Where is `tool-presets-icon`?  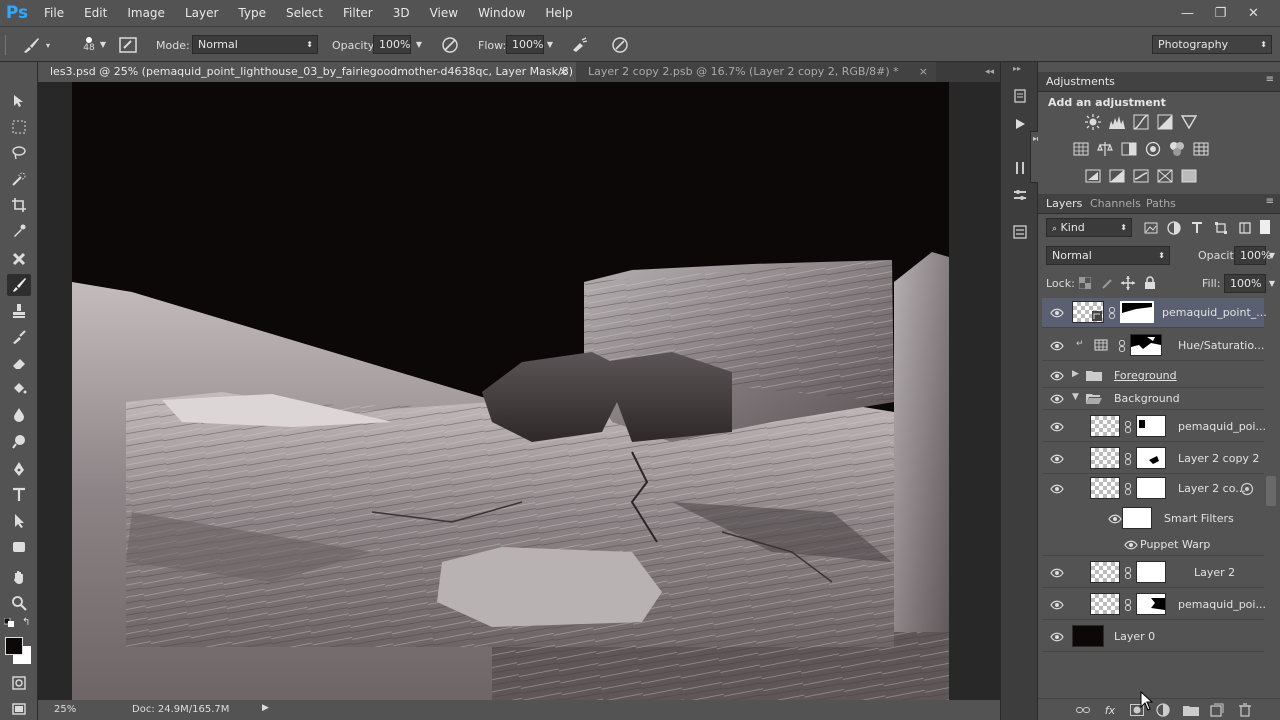 tool-presets-icon is located at coordinates (1020, 168).